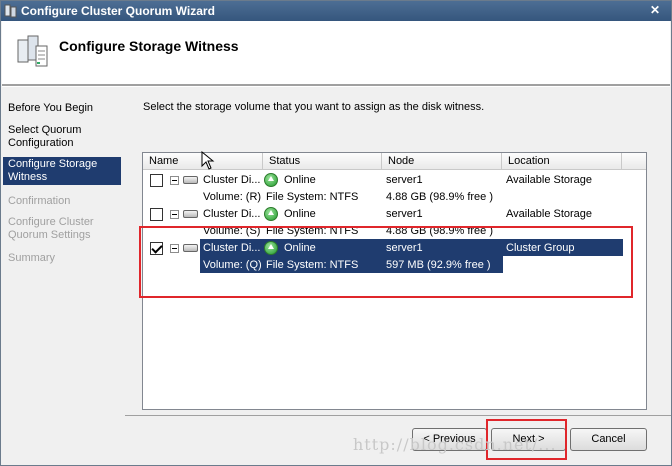 This screenshot has width=672, height=466. What do you see at coordinates (386, 262) in the screenshot?
I see `annotation-highlight-box` at bounding box center [386, 262].